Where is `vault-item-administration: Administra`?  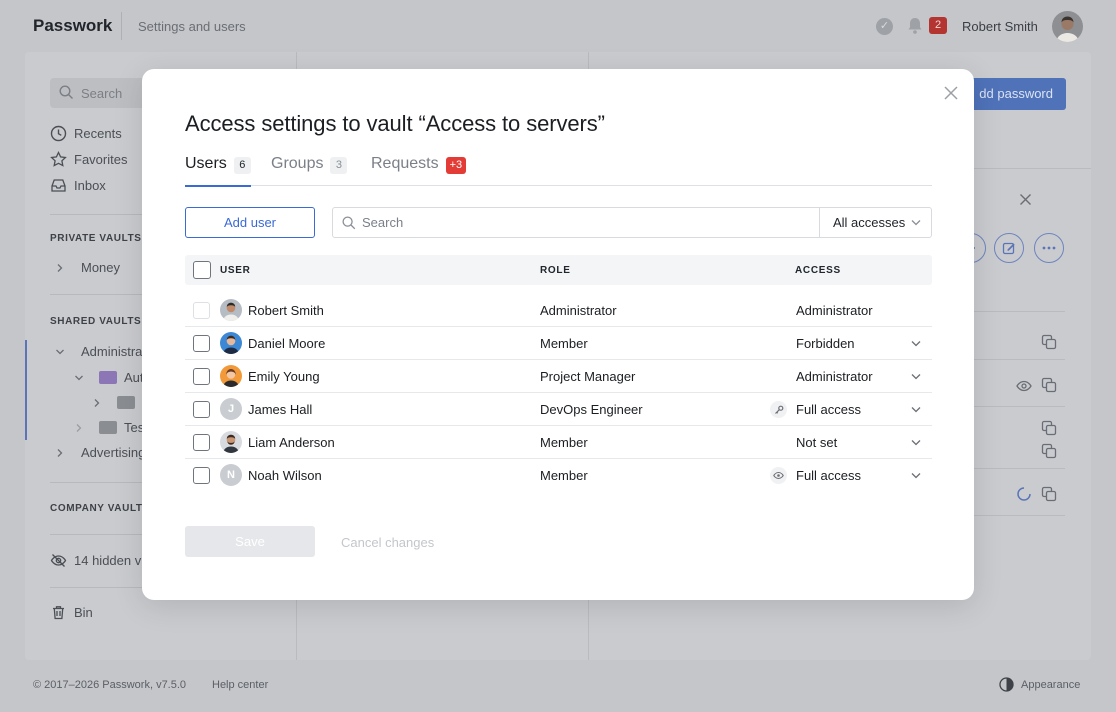
vault-item-administration: Administra is located at coordinates (98, 351).